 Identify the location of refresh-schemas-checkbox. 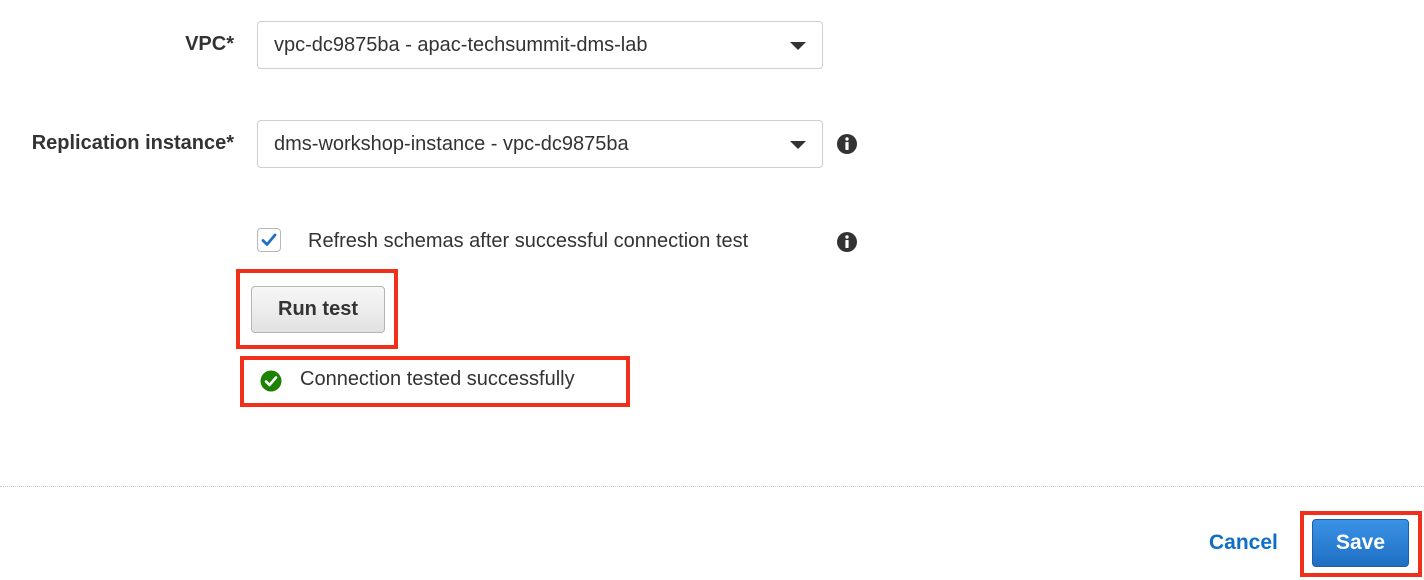
(269, 240).